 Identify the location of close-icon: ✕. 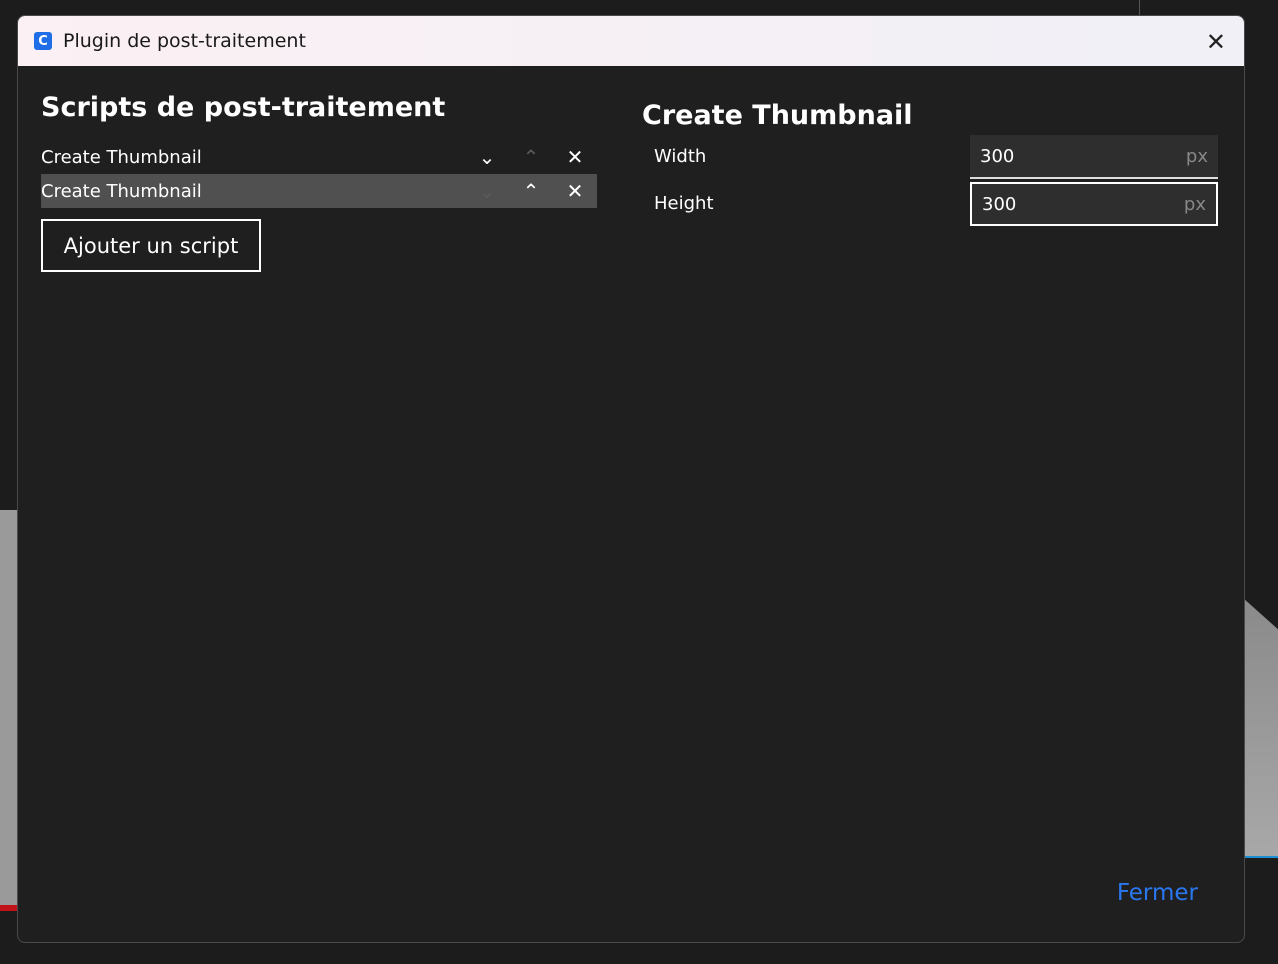
(1216, 42).